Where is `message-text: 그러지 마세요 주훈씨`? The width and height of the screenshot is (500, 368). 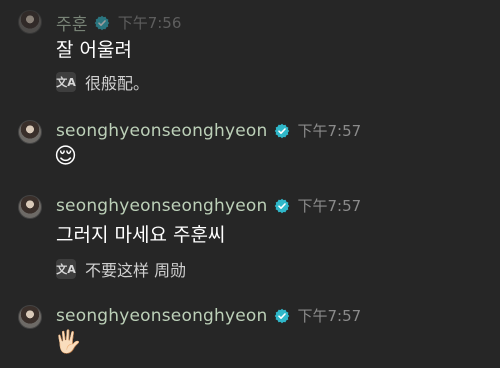 message-text: 그러지 마세요 주훈씨 is located at coordinates (141, 235).